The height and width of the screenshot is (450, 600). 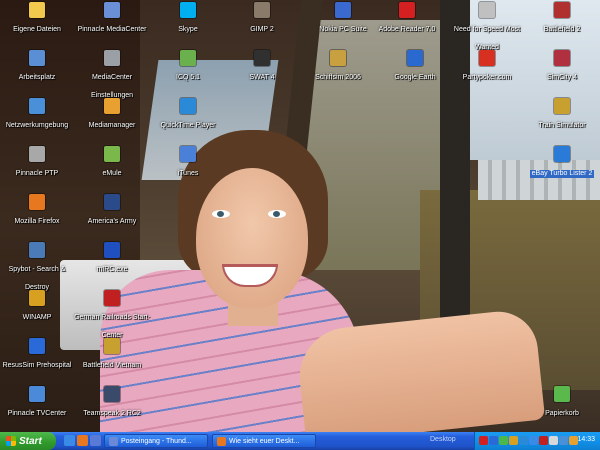 What do you see at coordinates (37, 29) in the screenshot?
I see `desktop-icon-label: Eigene Dateien` at bounding box center [37, 29].